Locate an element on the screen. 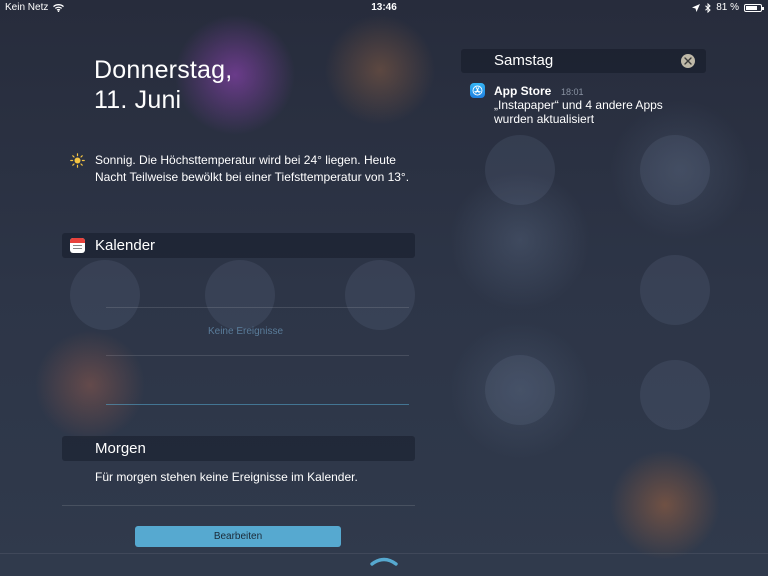 This screenshot has width=768, height=576. status-time: 13:46 is located at coordinates (384, 7).